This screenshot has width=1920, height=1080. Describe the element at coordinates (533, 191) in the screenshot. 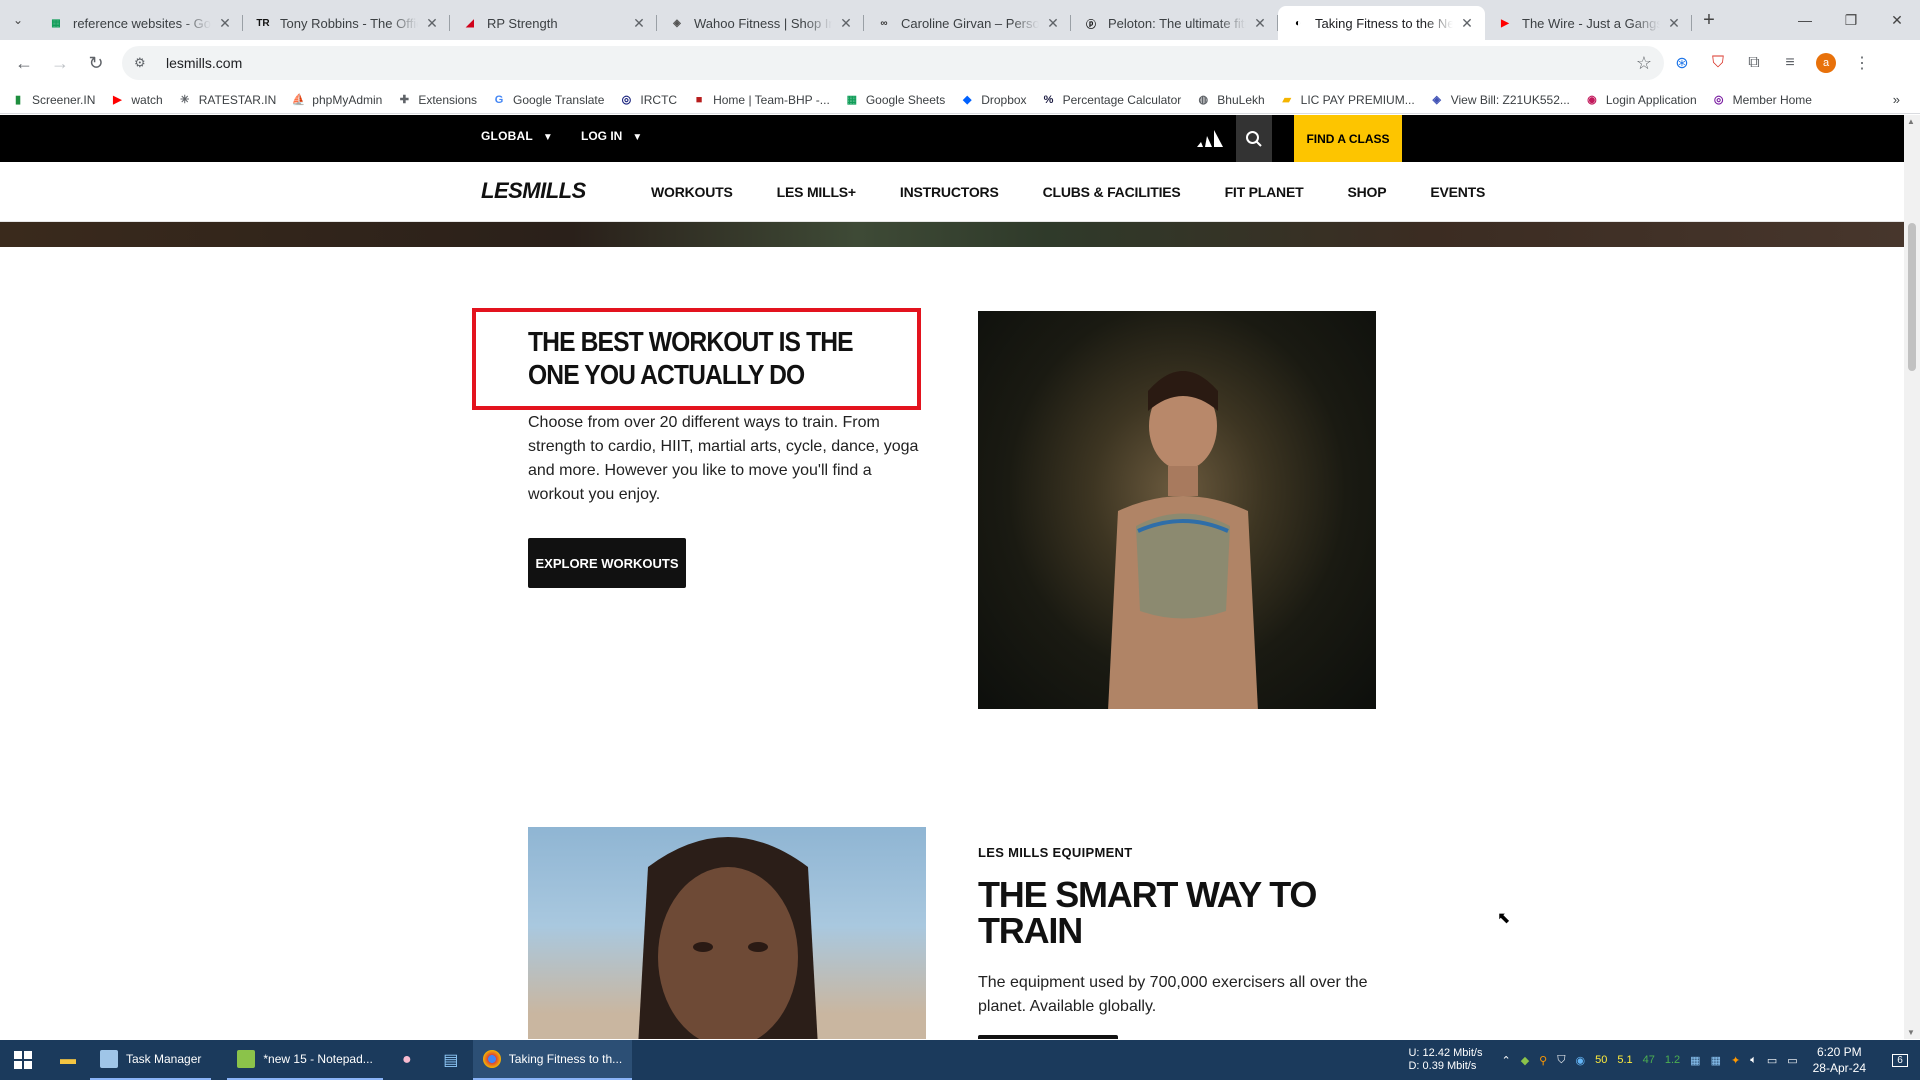

I see `lesmills-logo: LESMILLS` at that location.